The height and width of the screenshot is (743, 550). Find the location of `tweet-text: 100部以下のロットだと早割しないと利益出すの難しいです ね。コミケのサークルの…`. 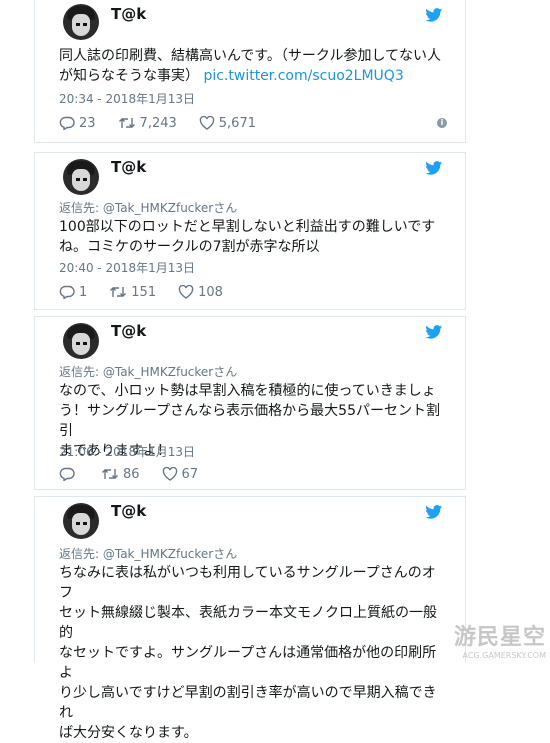

tweet-text: 100部以下のロットだと早割しないと利益出すの難しいです ね。コミケのサークルの… is located at coordinates (247, 237).